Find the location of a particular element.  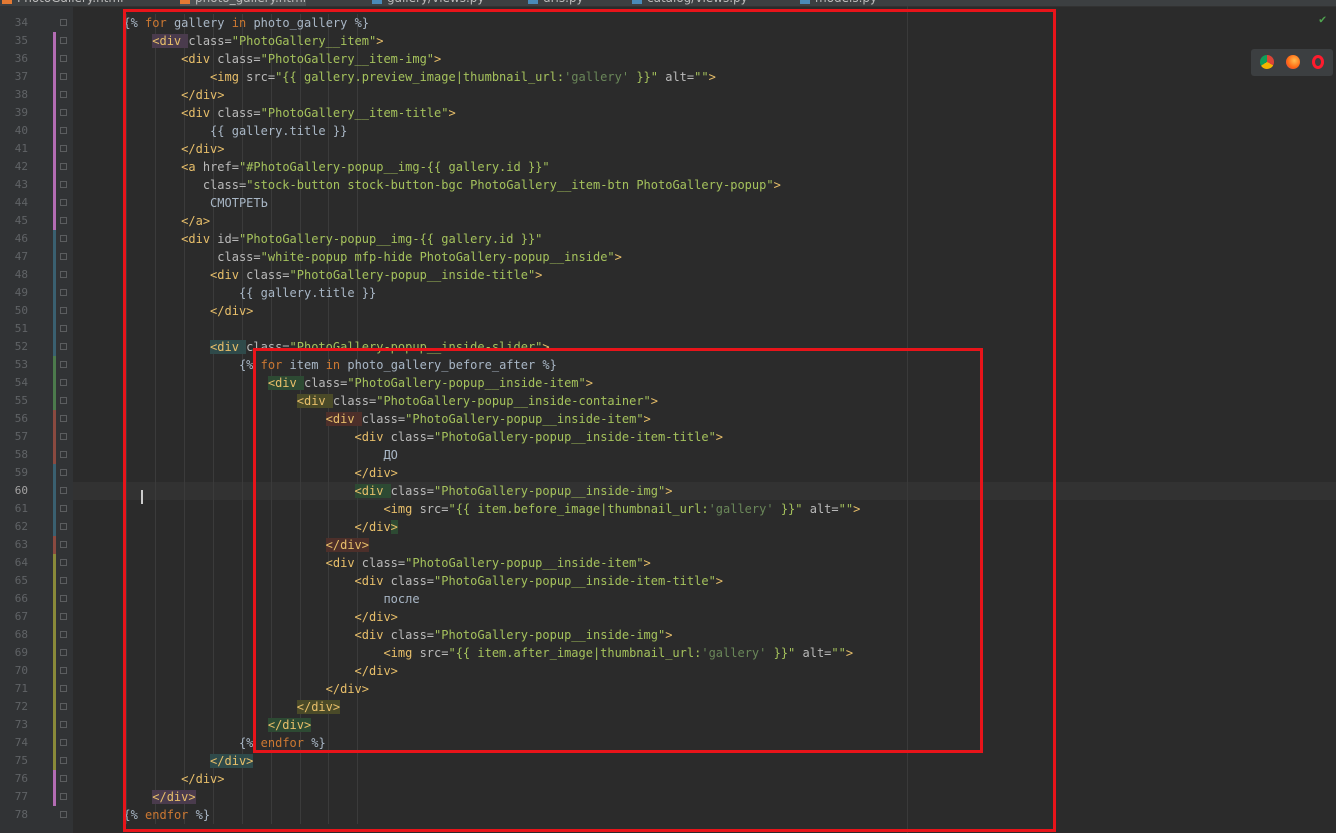

line-number: 42 is located at coordinates (21, 166).